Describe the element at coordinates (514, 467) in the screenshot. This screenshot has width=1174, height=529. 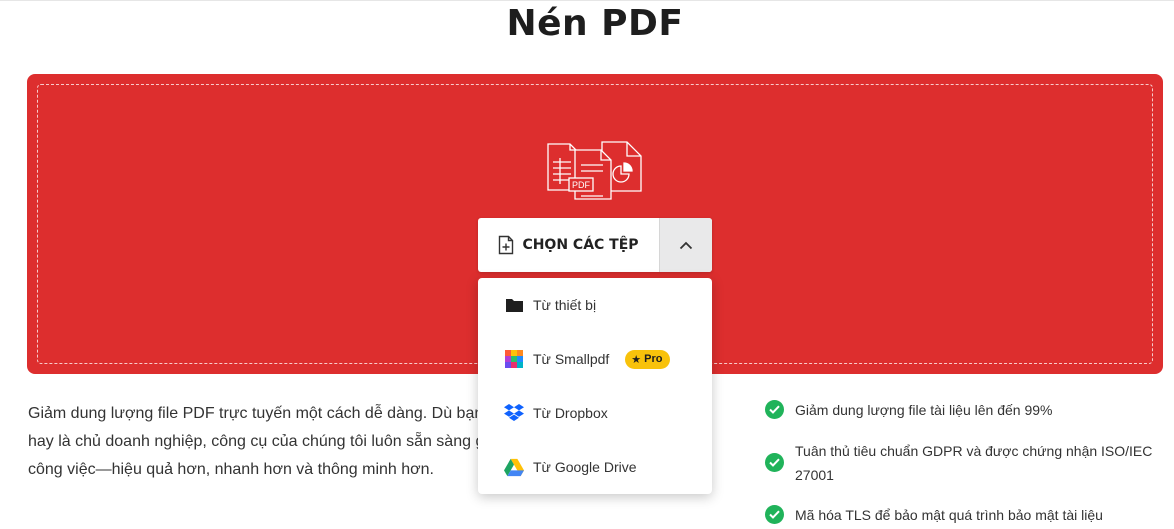
I see `google-drive-icon` at that location.